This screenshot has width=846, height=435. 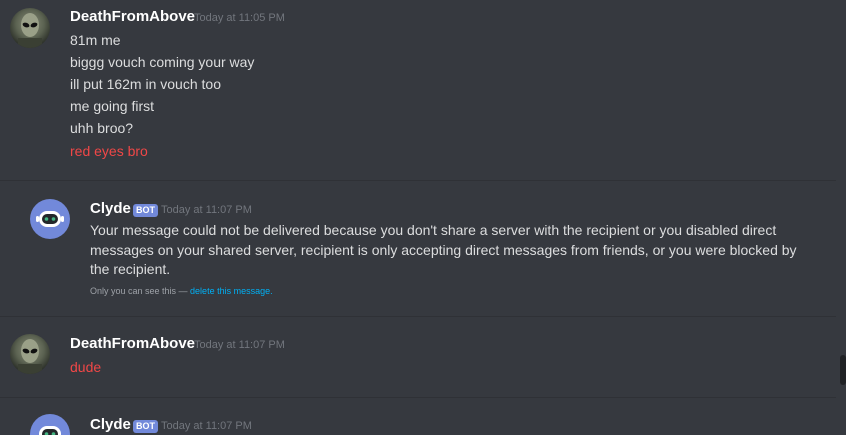 I want to click on message-line: ill put 162m in vouch too, so click(x=145, y=84).